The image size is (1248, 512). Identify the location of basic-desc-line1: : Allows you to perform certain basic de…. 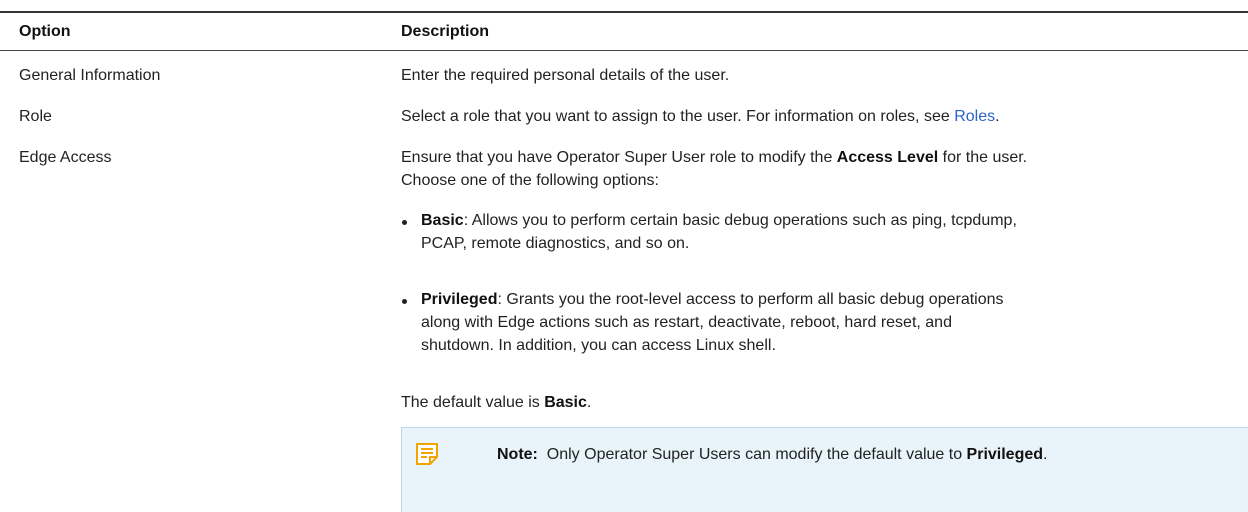
(740, 220).